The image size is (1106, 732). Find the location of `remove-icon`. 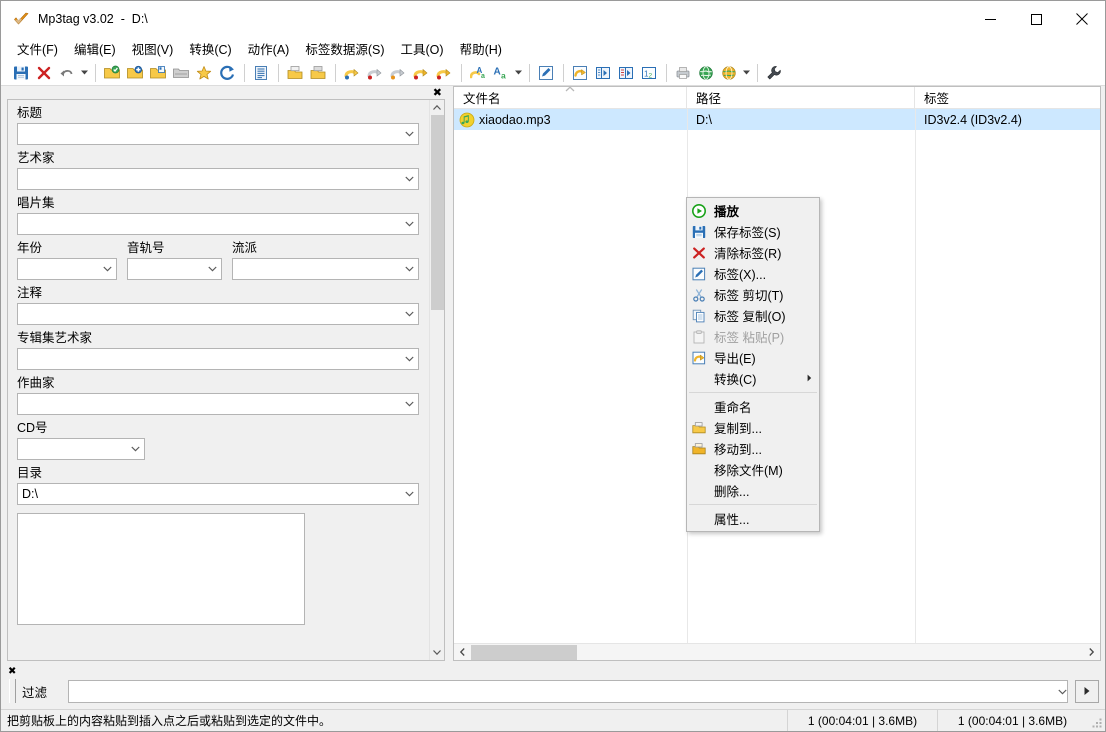

remove-icon is located at coordinates (44, 73).